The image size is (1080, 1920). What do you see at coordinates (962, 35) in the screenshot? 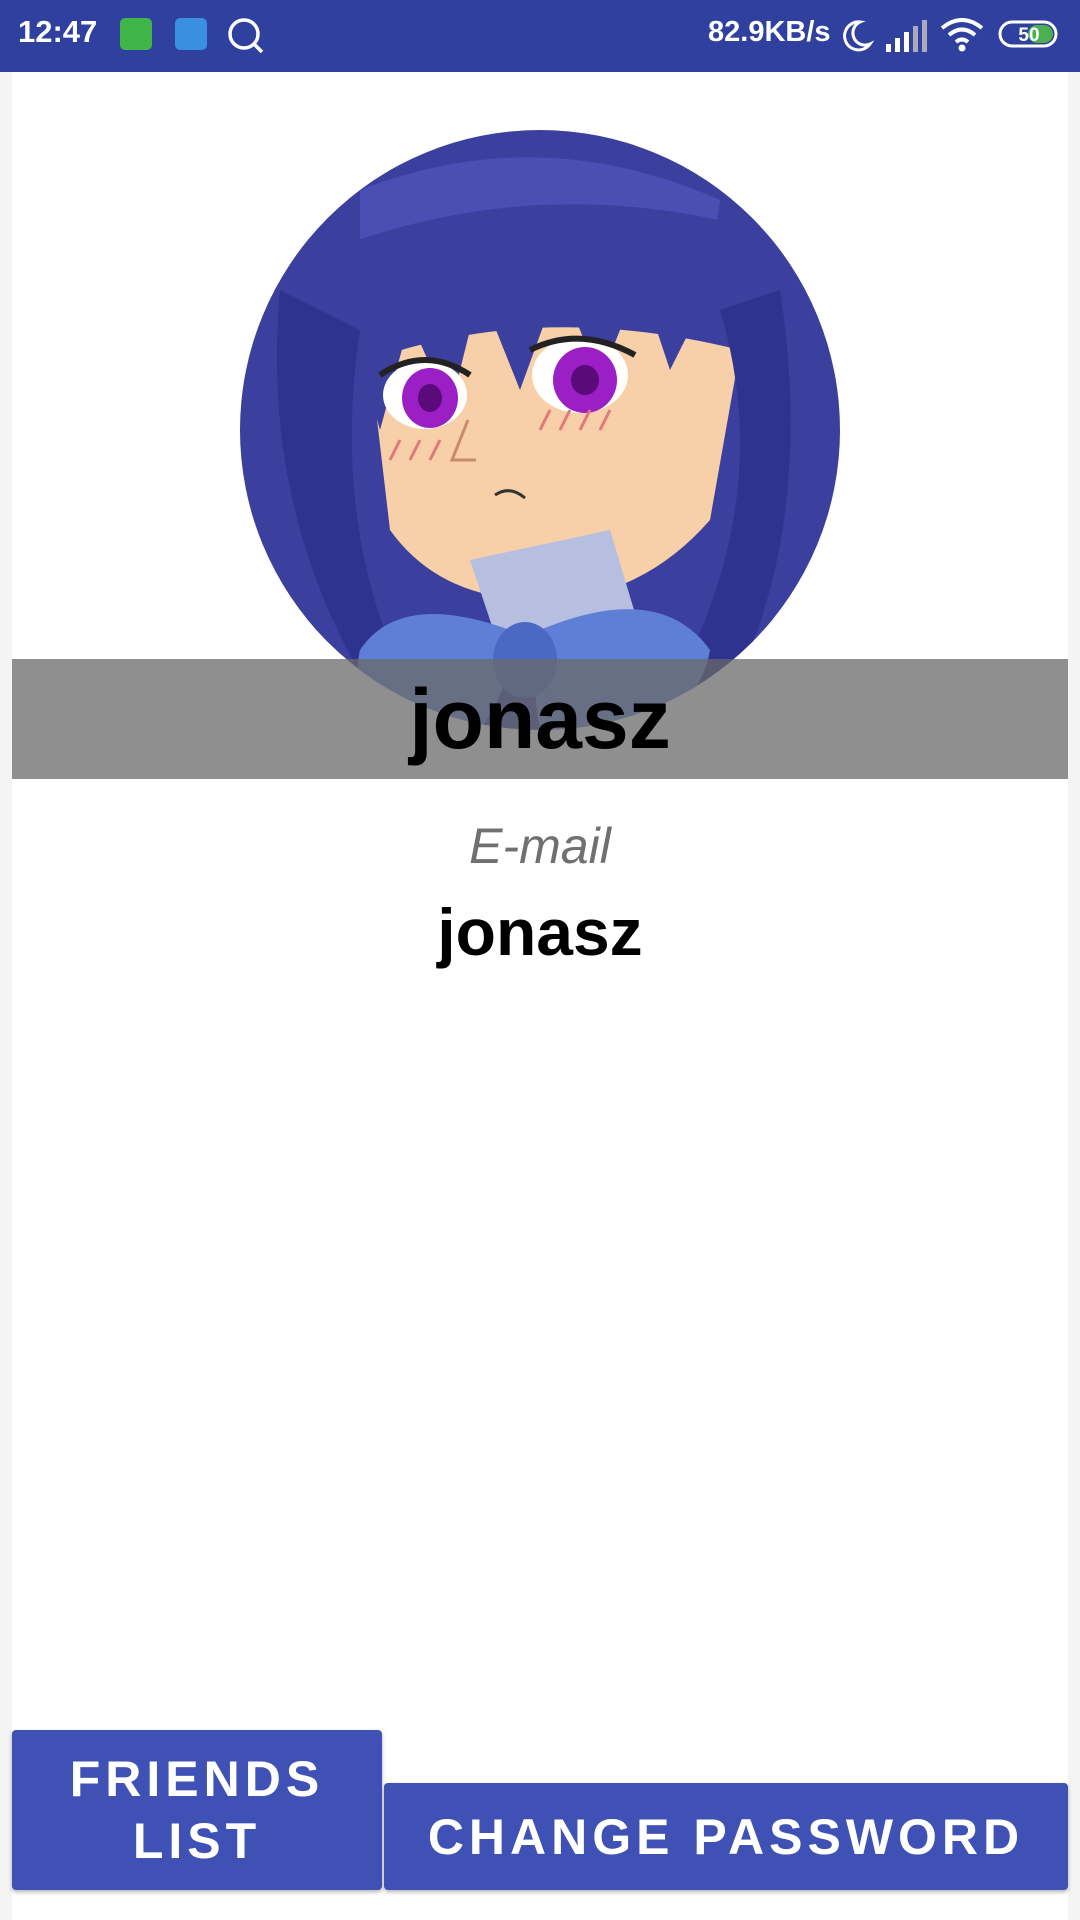
I see `wifi-icon` at bounding box center [962, 35].